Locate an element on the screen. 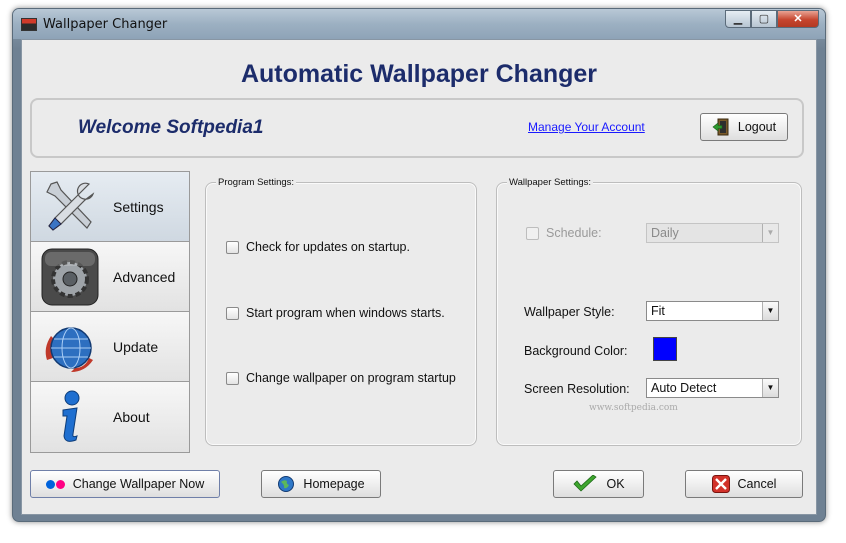  flickr-icon is located at coordinates (55, 484).